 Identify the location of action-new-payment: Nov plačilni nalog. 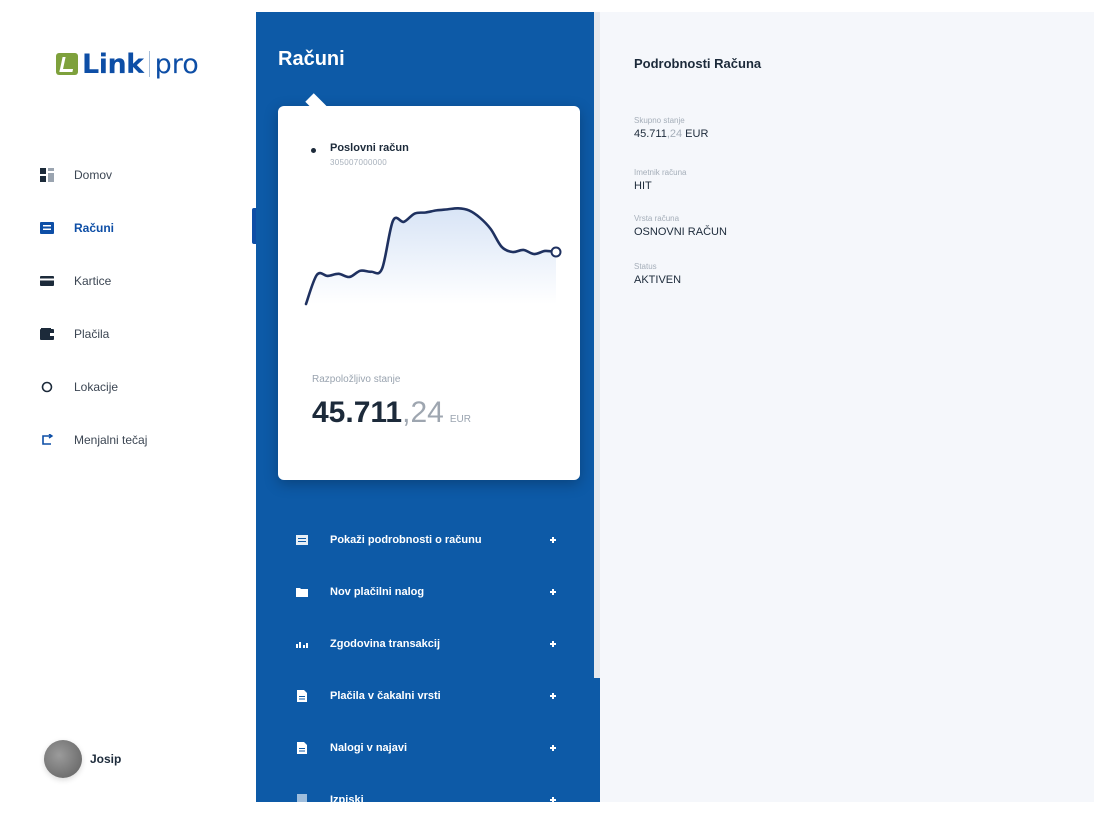
(428, 592).